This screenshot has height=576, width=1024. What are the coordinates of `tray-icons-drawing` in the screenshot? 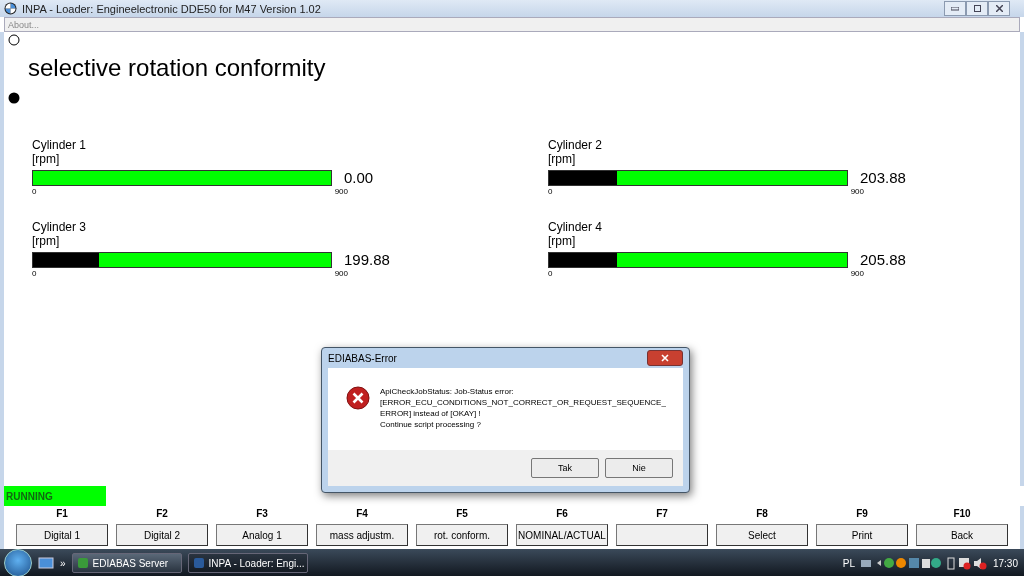 It's located at (900, 563).